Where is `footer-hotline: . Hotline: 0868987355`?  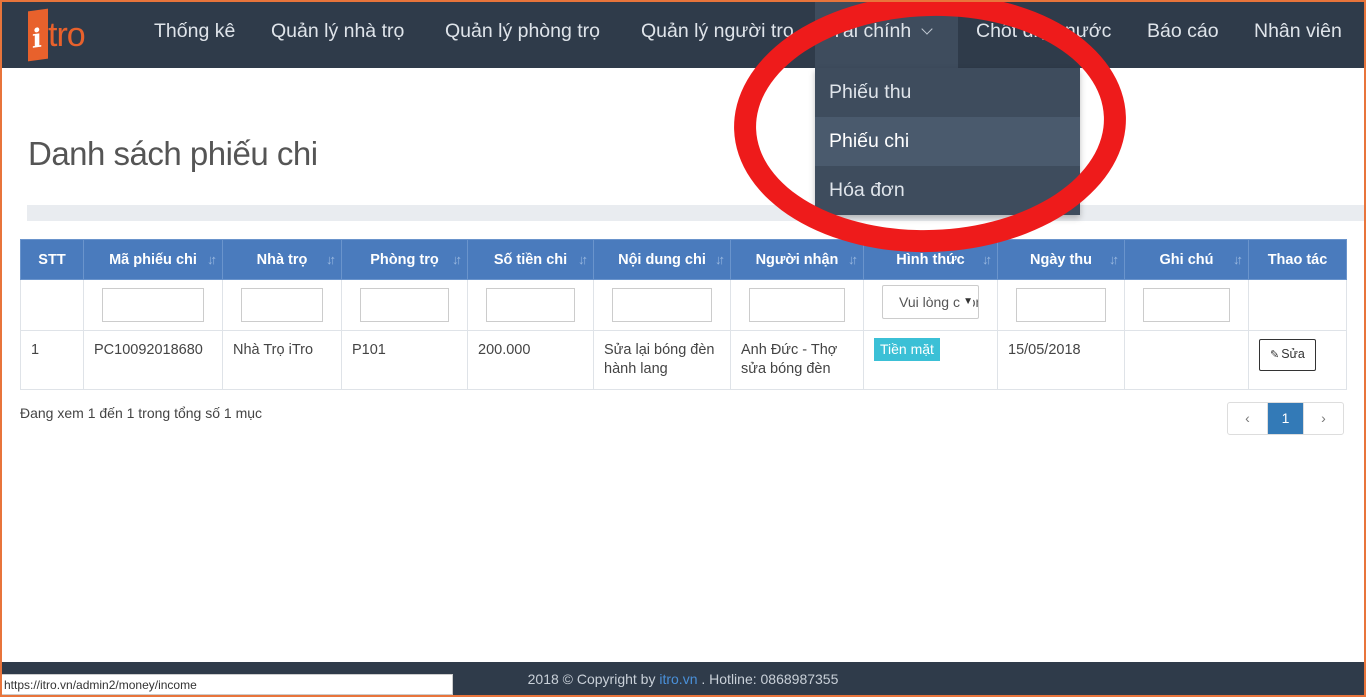
footer-hotline: . Hotline: 0868987355 is located at coordinates (768, 679).